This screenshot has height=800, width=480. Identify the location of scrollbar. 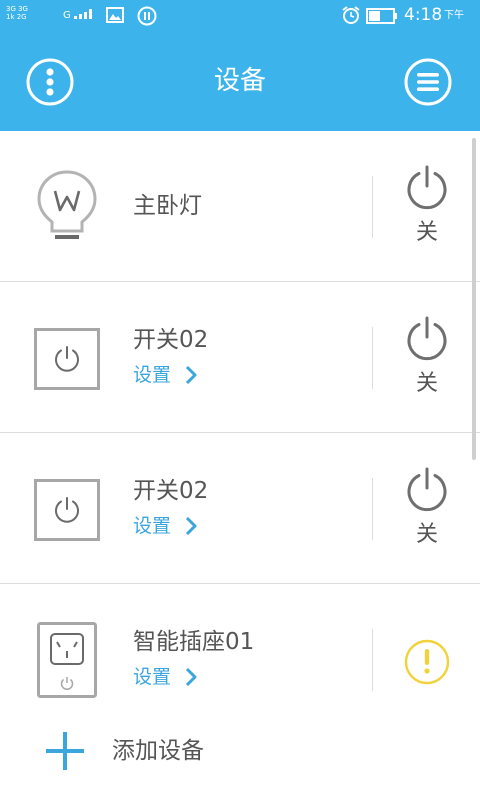
(474, 299).